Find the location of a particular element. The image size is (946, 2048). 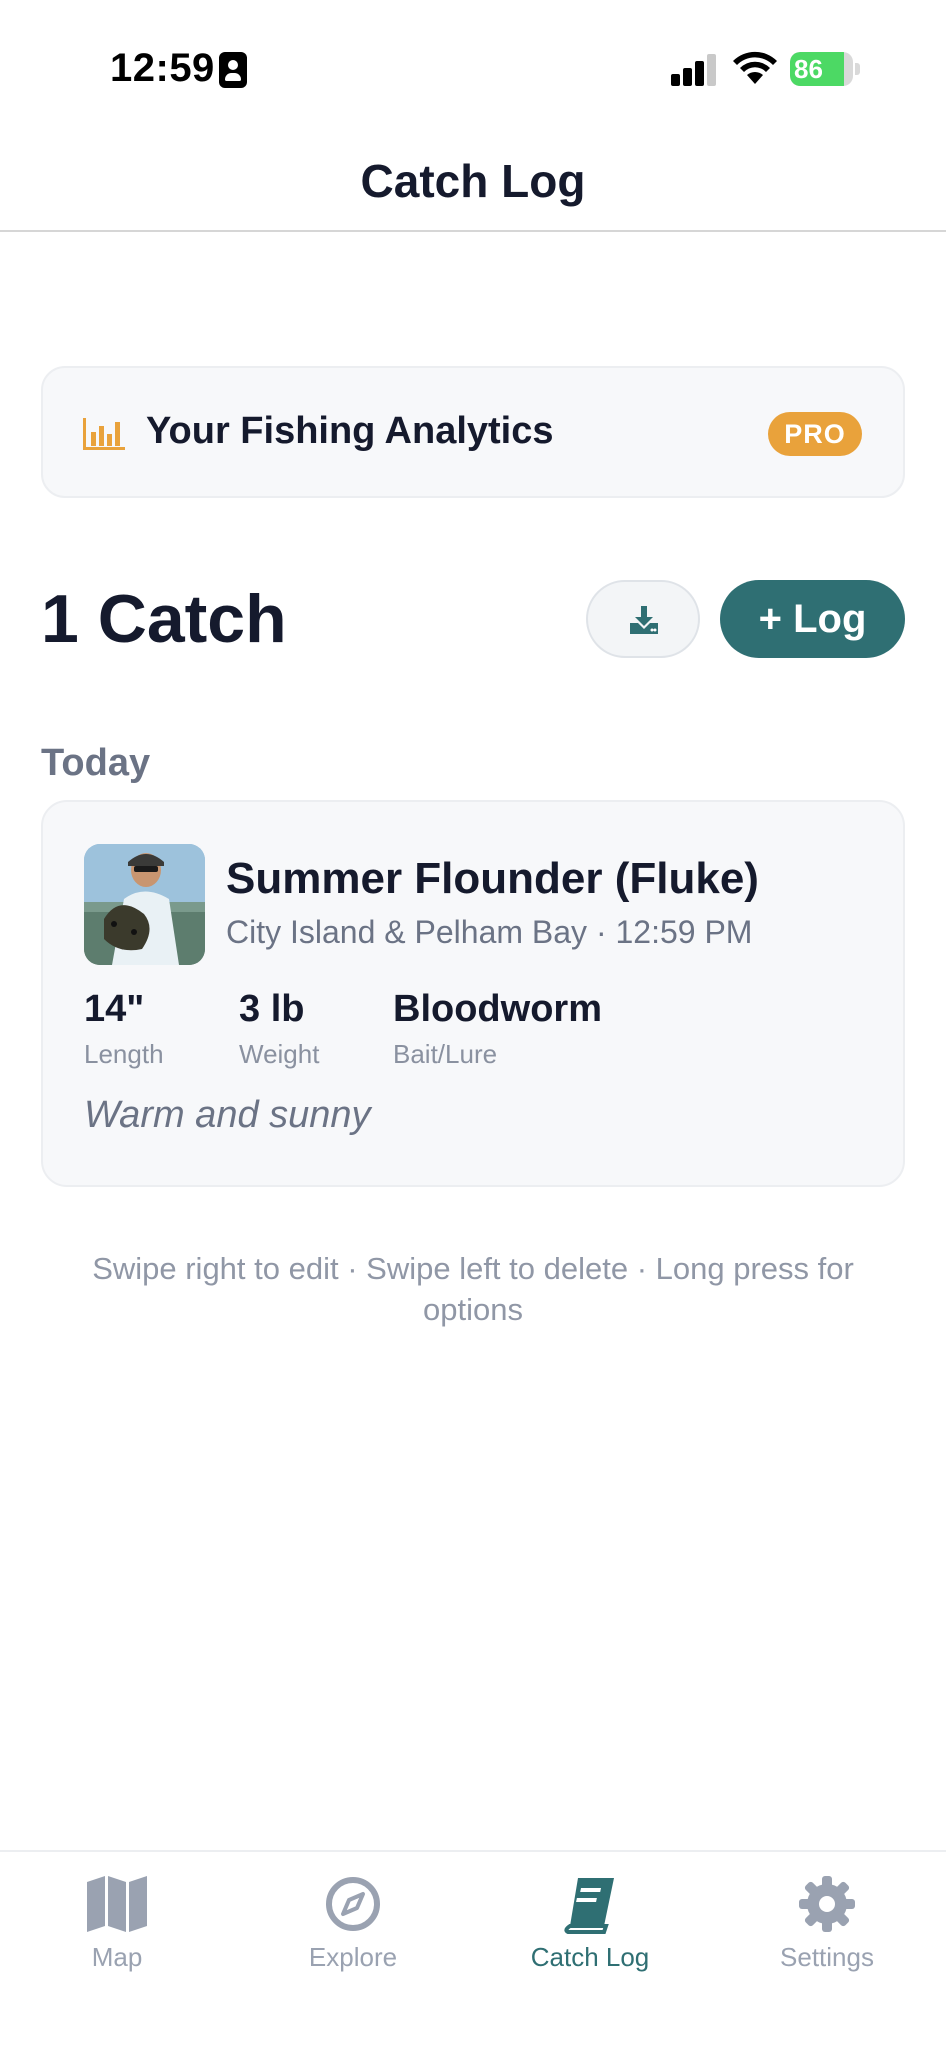

tab-label: Settings is located at coordinates (827, 1957).